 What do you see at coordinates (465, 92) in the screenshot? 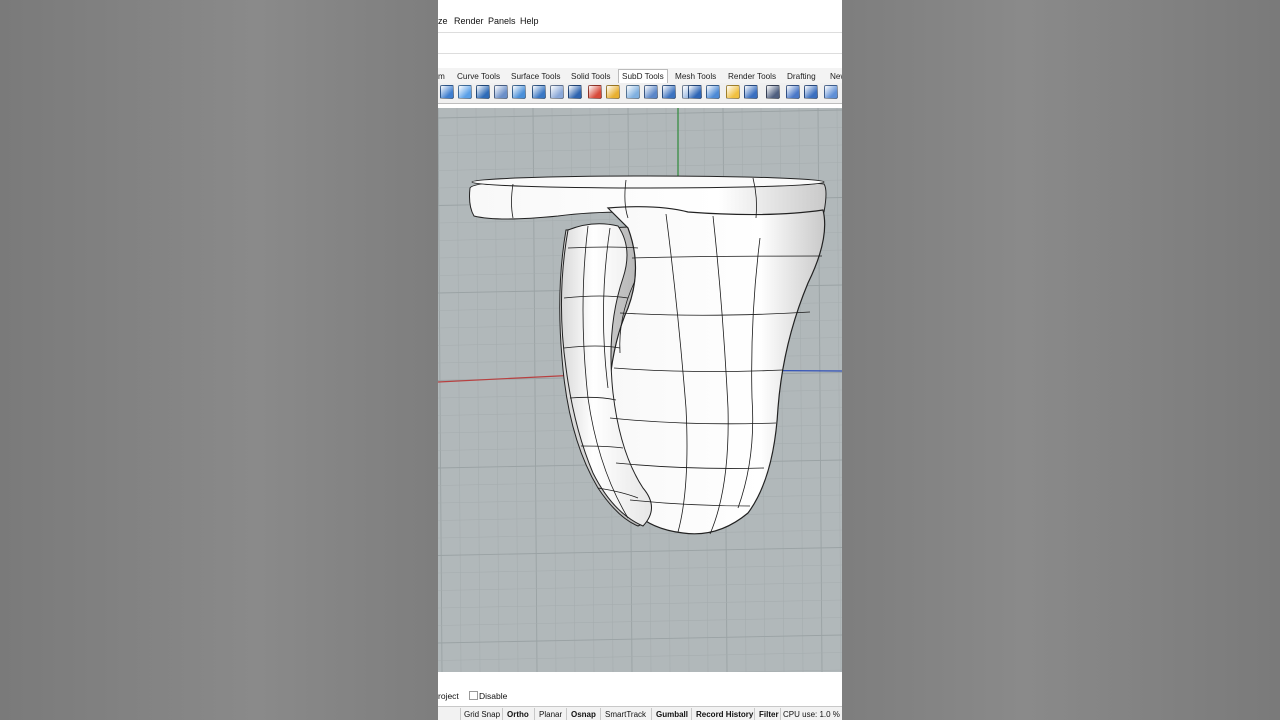
I see `subd-sphere-icon` at bounding box center [465, 92].